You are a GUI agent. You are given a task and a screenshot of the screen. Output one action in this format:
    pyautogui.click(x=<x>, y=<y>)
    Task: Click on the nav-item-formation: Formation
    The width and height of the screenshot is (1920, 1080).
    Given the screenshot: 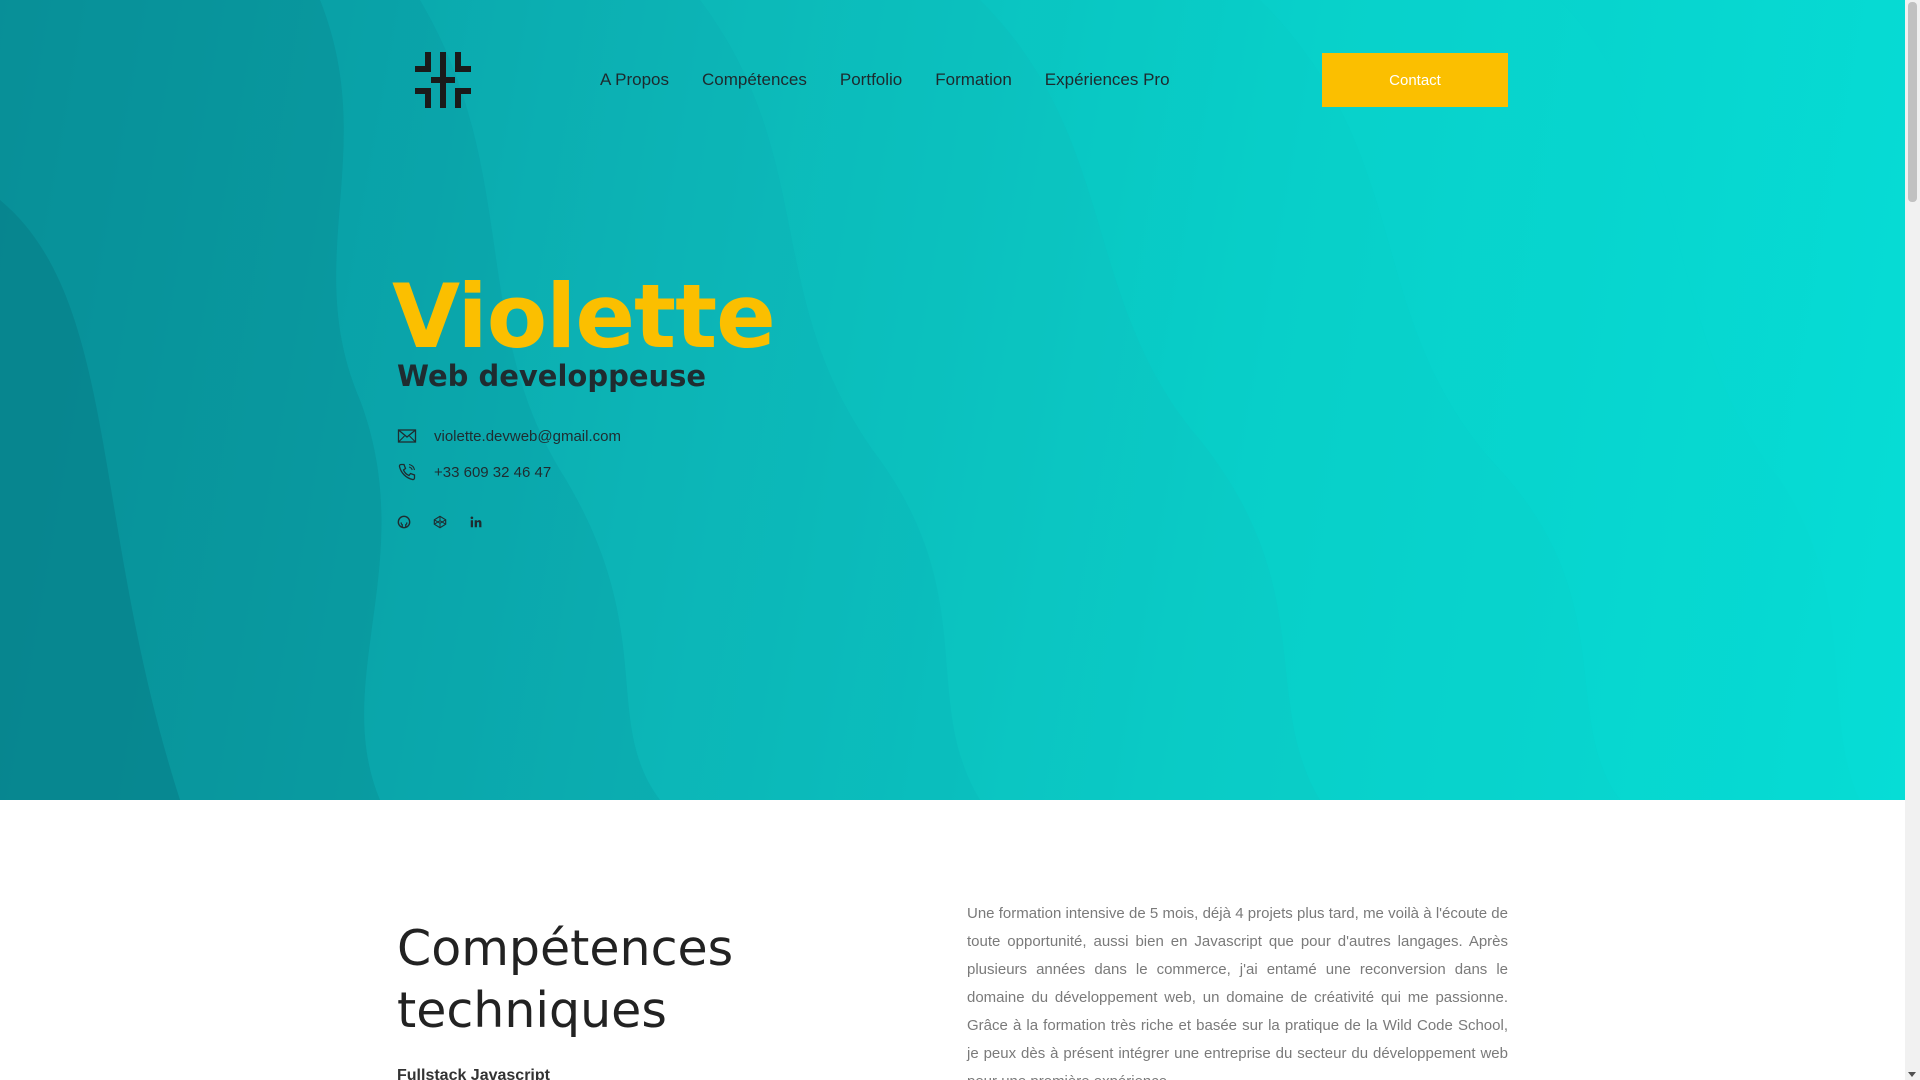 What is the action you would take?
    pyautogui.click(x=973, y=81)
    